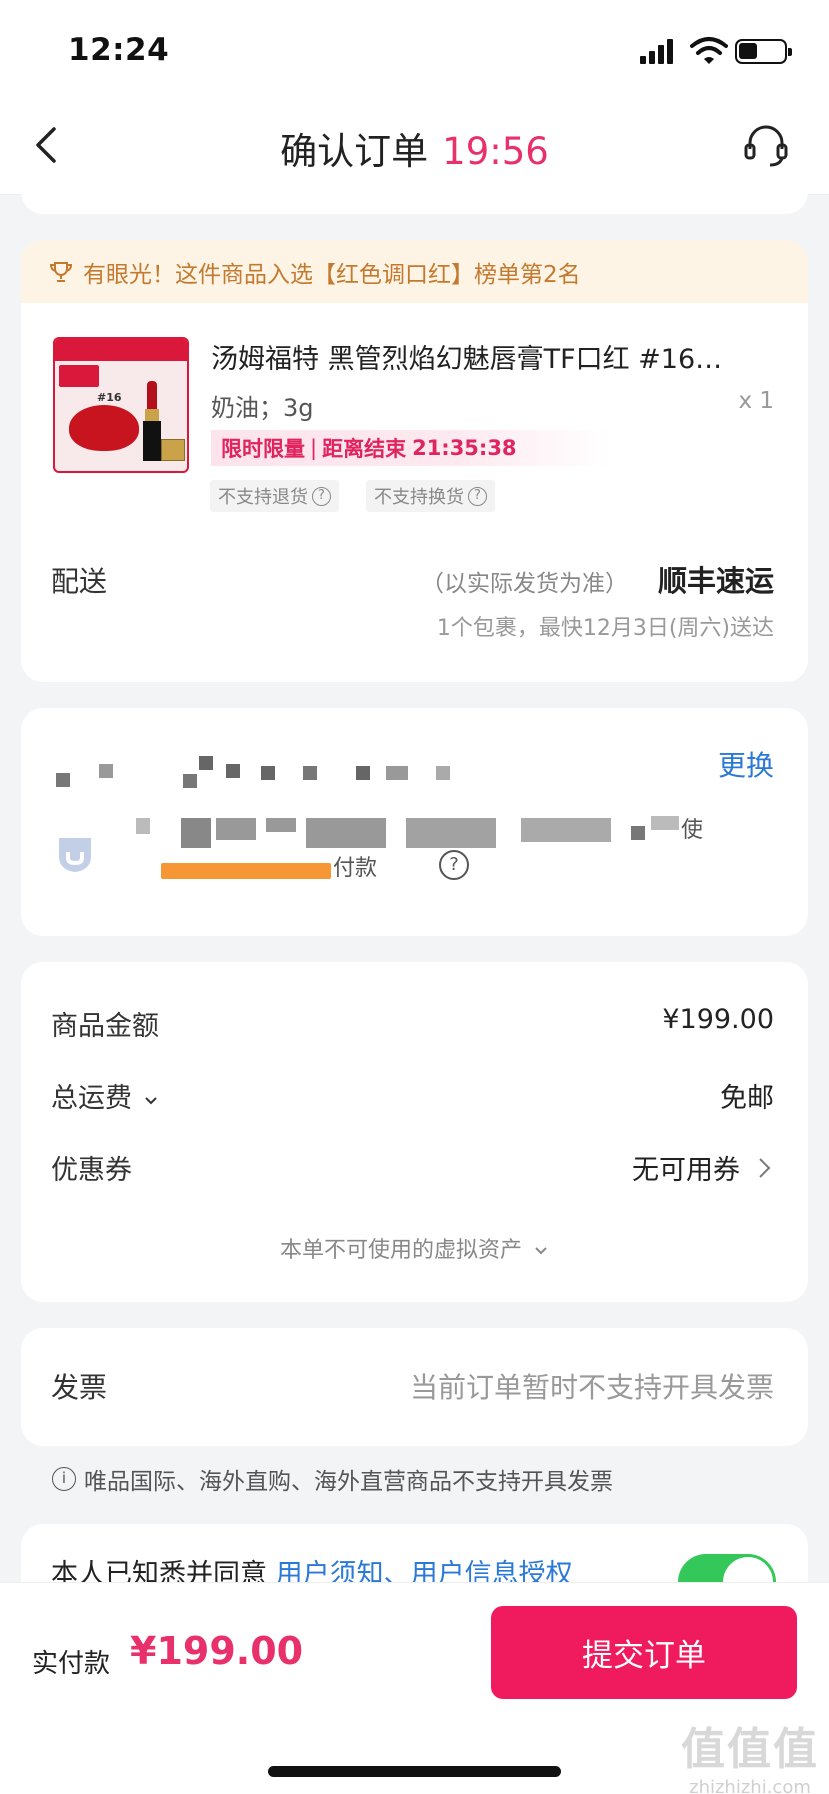 The width and height of the screenshot is (829, 1794). What do you see at coordinates (400, 1250) in the screenshot?
I see `virtual-assets-text: 本单不可使用的虚拟资产` at bounding box center [400, 1250].